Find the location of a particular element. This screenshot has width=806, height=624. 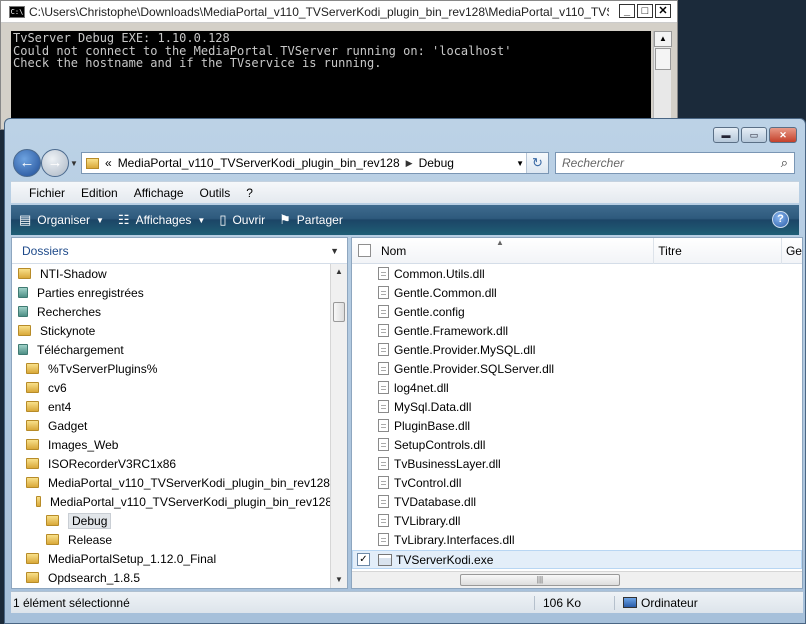

breadcrumb-segment: Debug is located at coordinates (436, 163).